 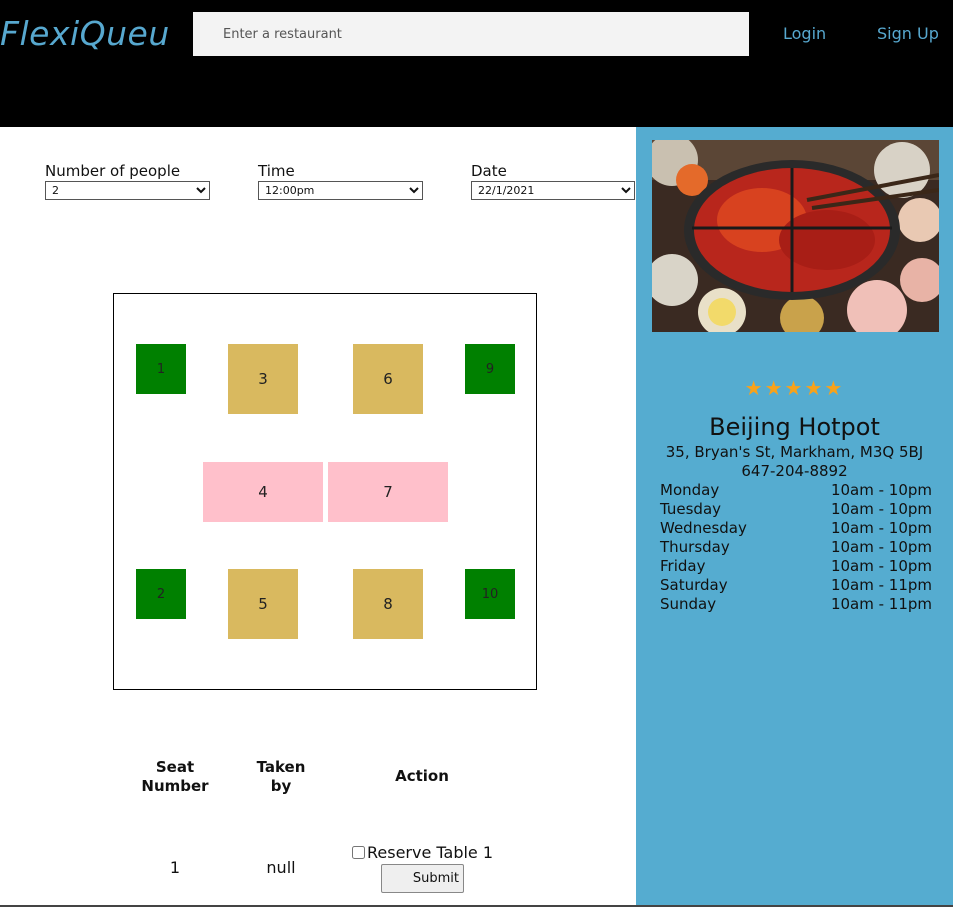 What do you see at coordinates (175, 867) in the screenshot?
I see `seat-number-cell: 1` at bounding box center [175, 867].